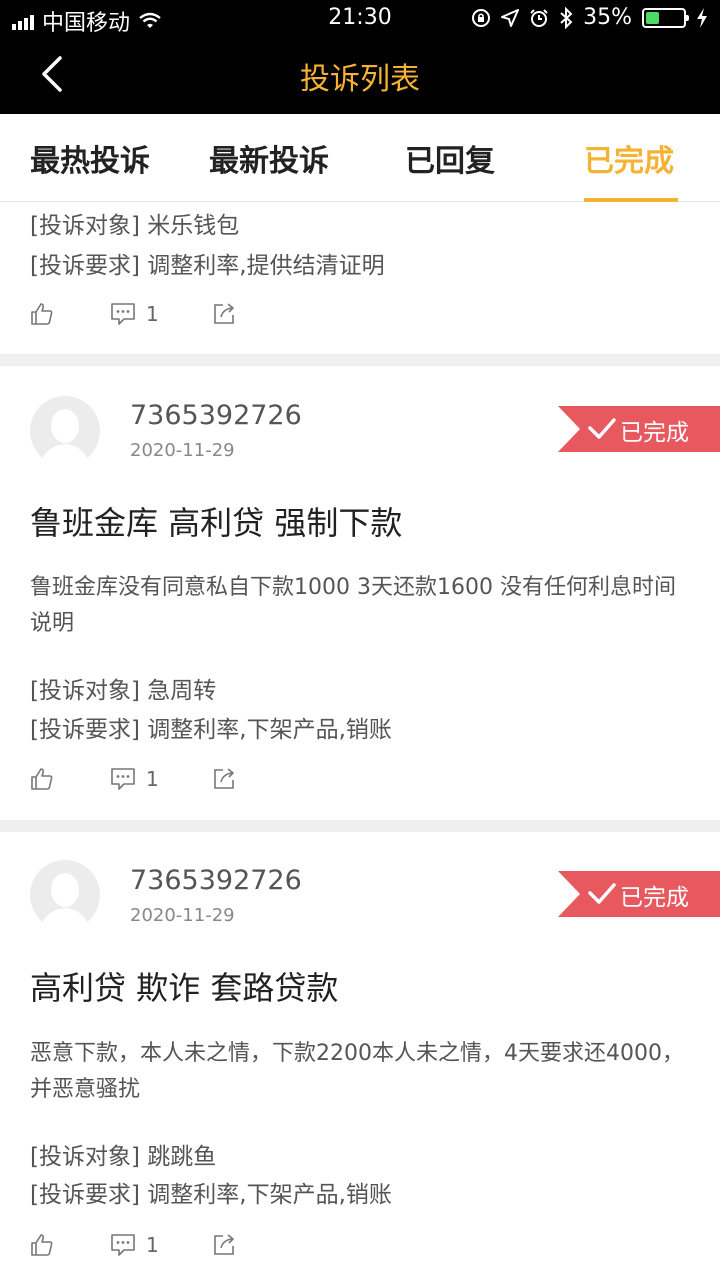  What do you see at coordinates (123, 691) in the screenshot?
I see `complaint-target: [投诉对象] 急周转` at bounding box center [123, 691].